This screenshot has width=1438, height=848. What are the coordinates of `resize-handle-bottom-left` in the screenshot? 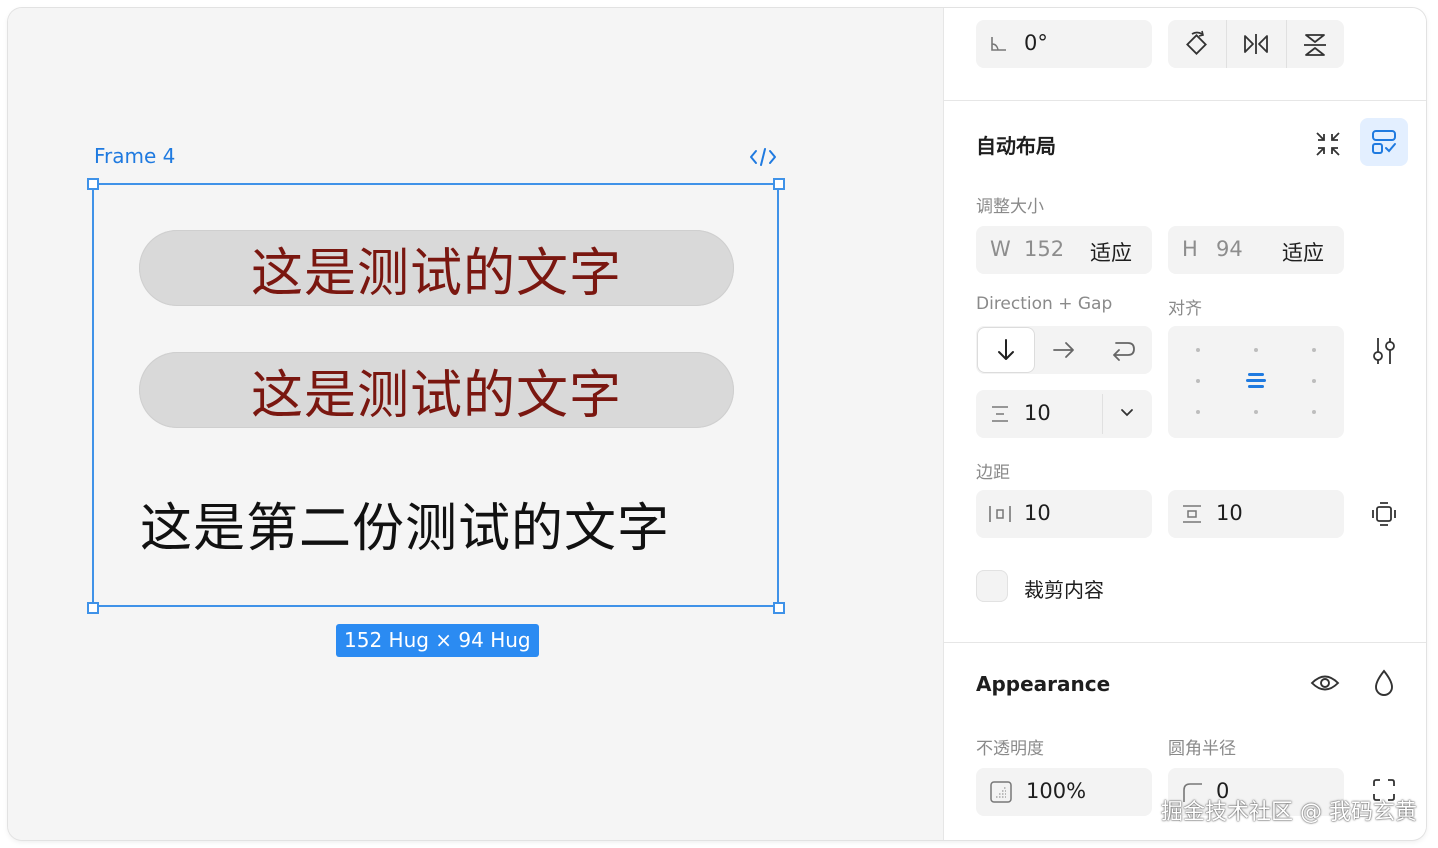 It's located at (93, 608).